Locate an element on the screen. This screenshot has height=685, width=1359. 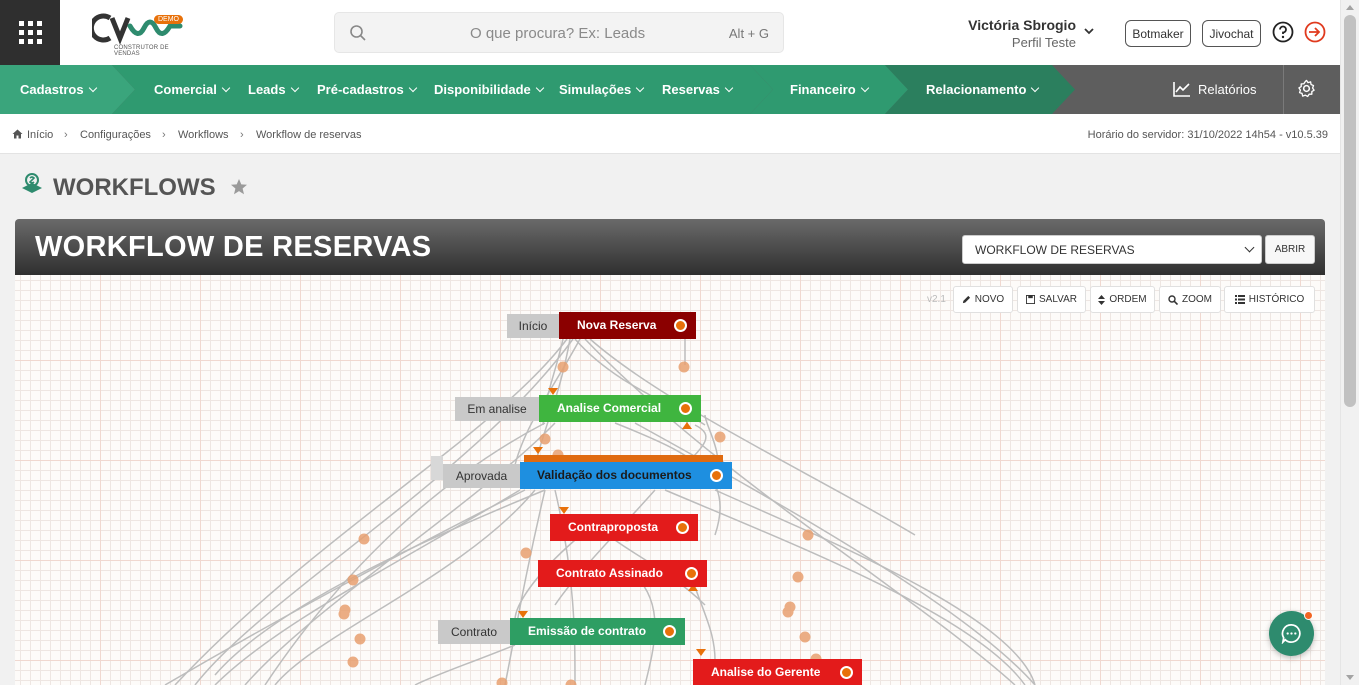
node-title: Analise do Gerente is located at coordinates (777, 672).